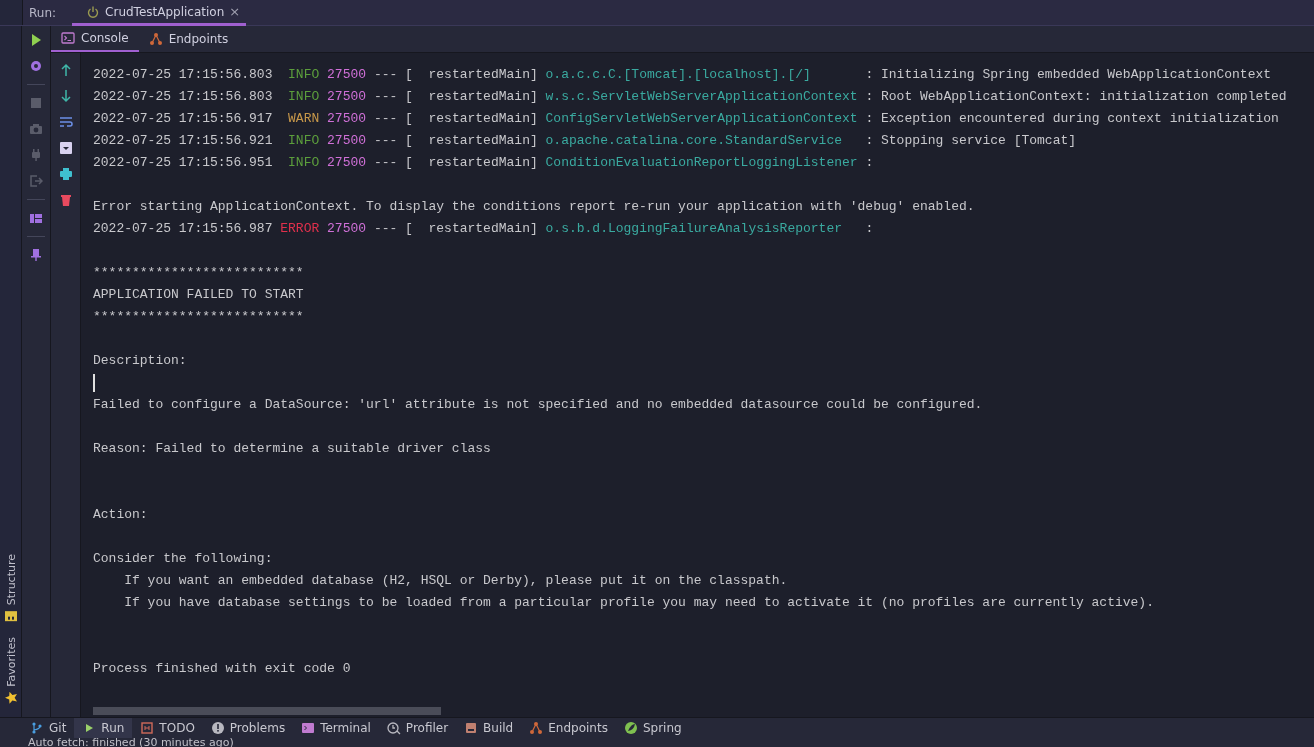 The width and height of the screenshot is (1314, 747). What do you see at coordinates (308, 728) in the screenshot?
I see `terminal-icon` at bounding box center [308, 728].